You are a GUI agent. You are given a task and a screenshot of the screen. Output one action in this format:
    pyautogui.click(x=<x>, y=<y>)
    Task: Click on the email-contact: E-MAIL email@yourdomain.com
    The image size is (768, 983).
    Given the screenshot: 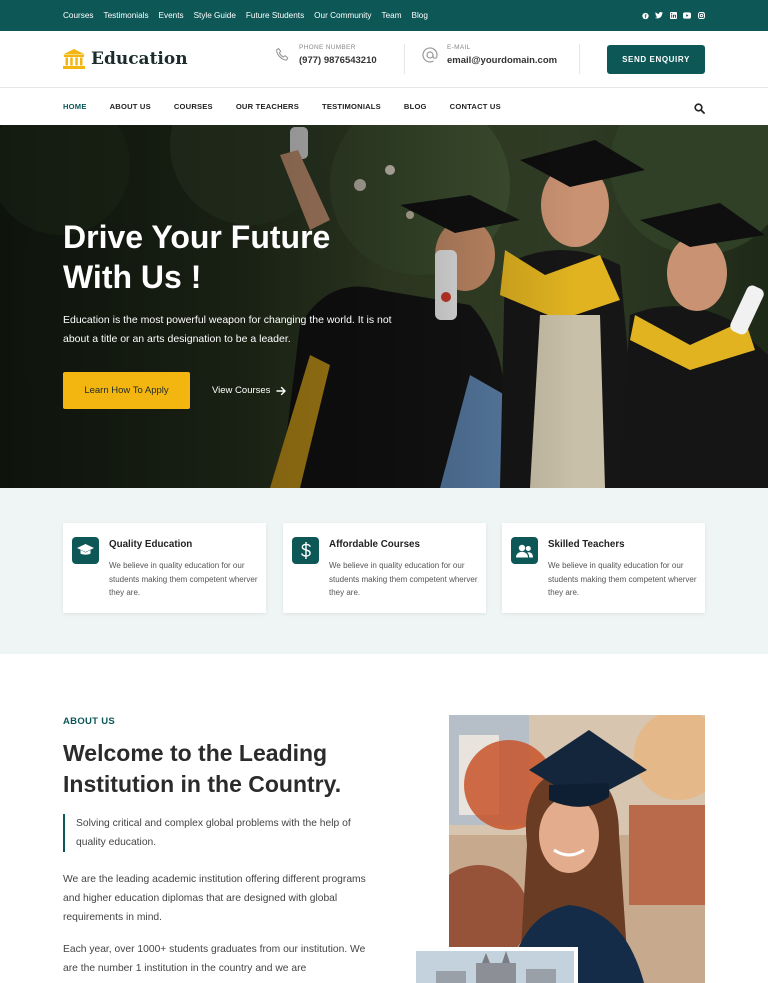 What is the action you would take?
    pyautogui.click(x=489, y=55)
    